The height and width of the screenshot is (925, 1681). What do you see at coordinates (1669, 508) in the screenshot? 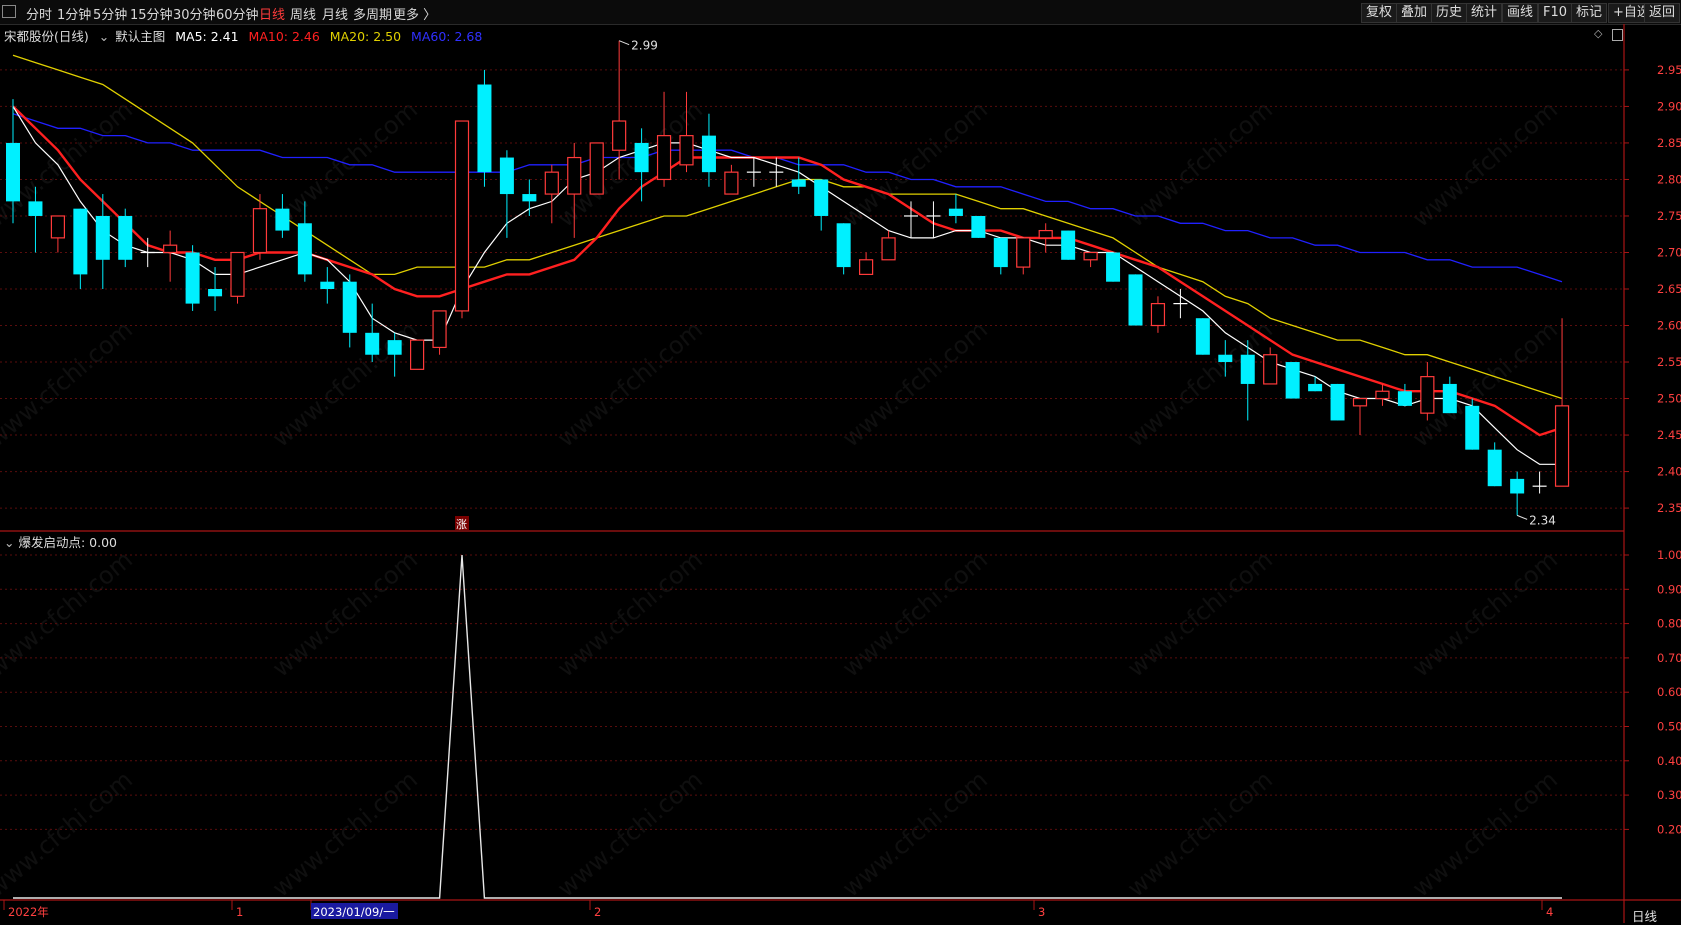
I see `price-tick-label: 2.35` at bounding box center [1669, 508].